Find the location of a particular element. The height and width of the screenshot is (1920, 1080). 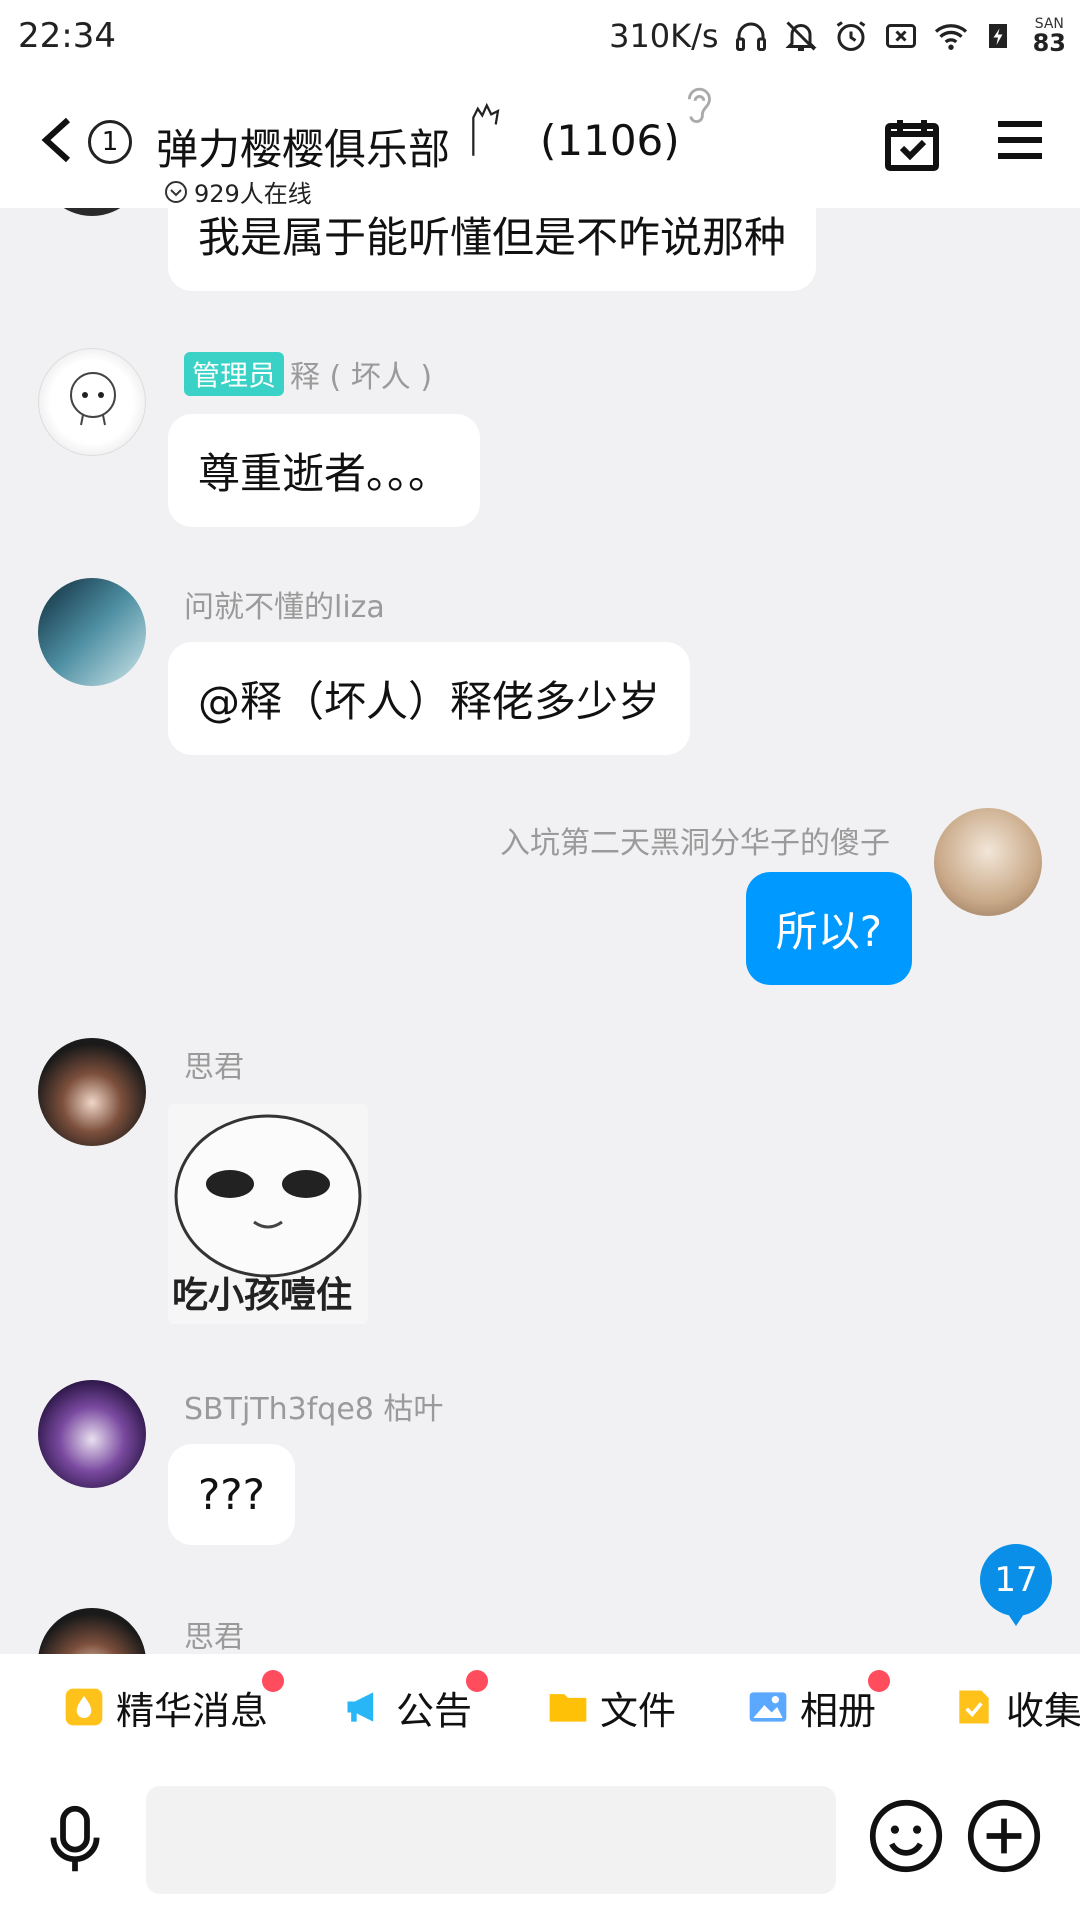

status-bar: 22:34 310K/s SAN 83 is located at coordinates (540, 38).